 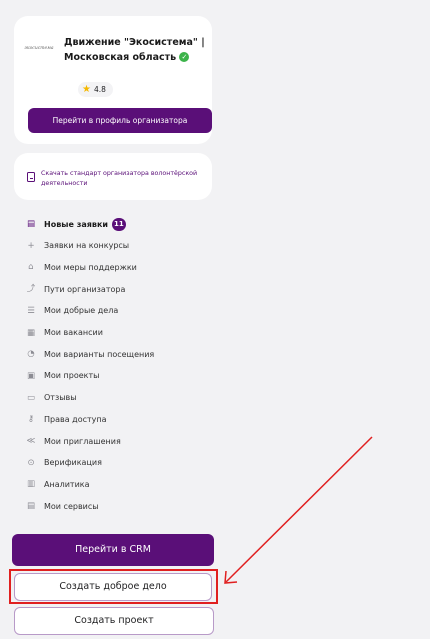 I want to click on sidebar-item-visit-options: ◔ Мои варианты посещения, so click(x=90, y=354).